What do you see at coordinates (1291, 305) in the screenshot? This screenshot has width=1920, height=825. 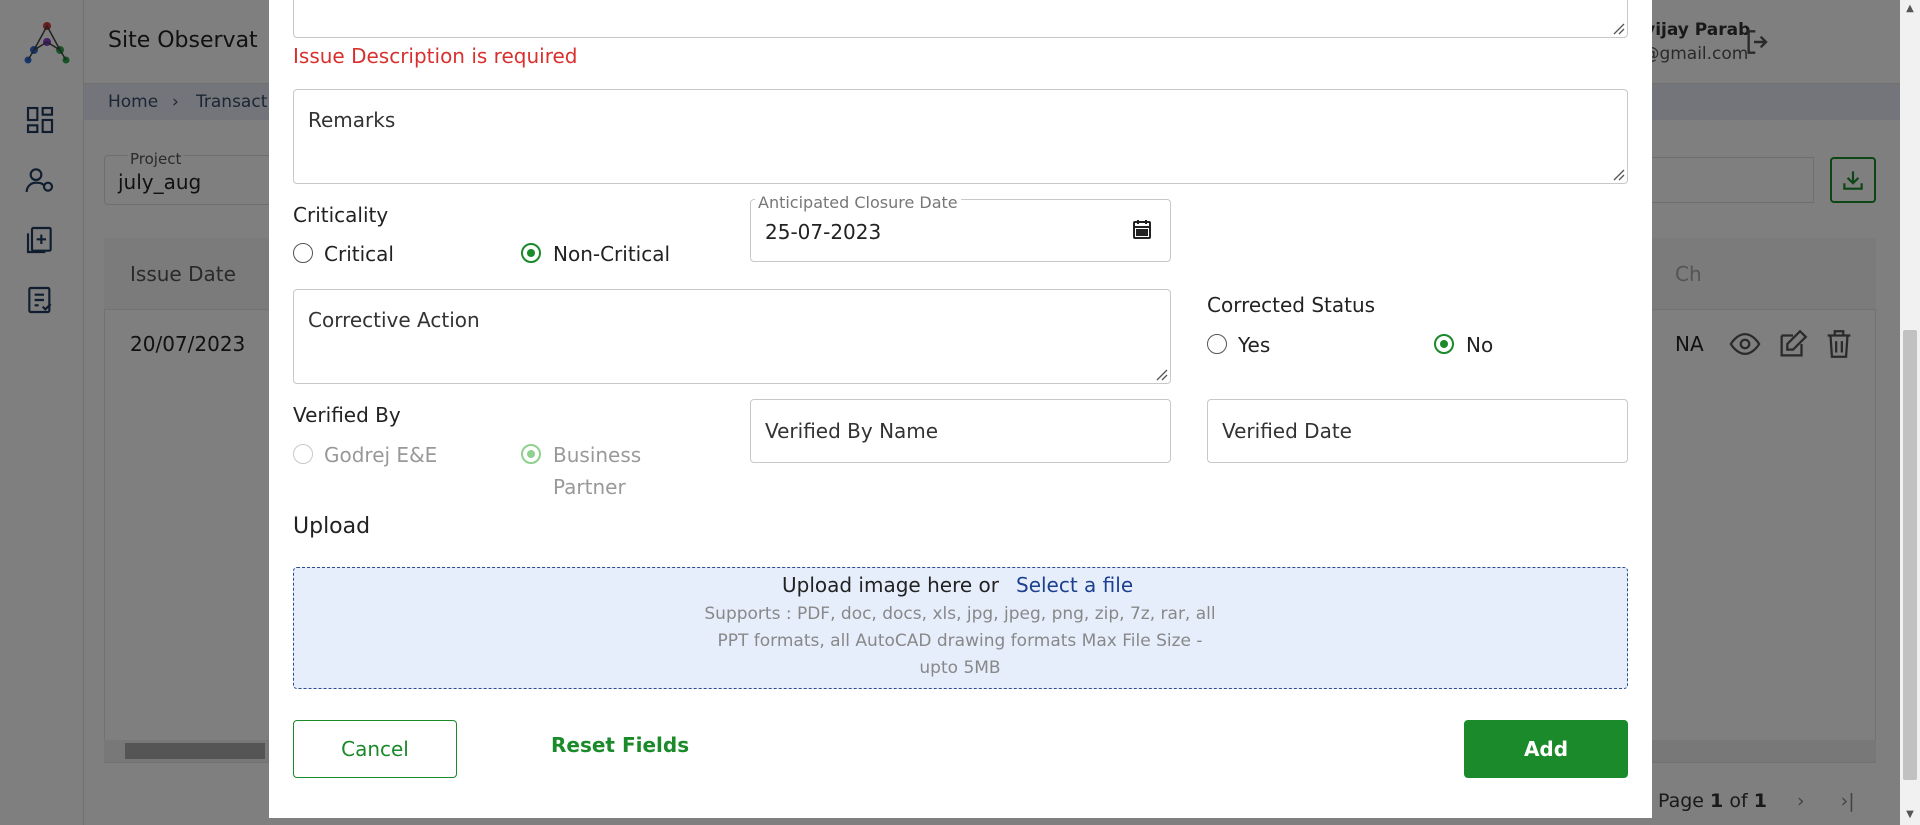 I see `corrected-status-label: Corrected Status` at bounding box center [1291, 305].